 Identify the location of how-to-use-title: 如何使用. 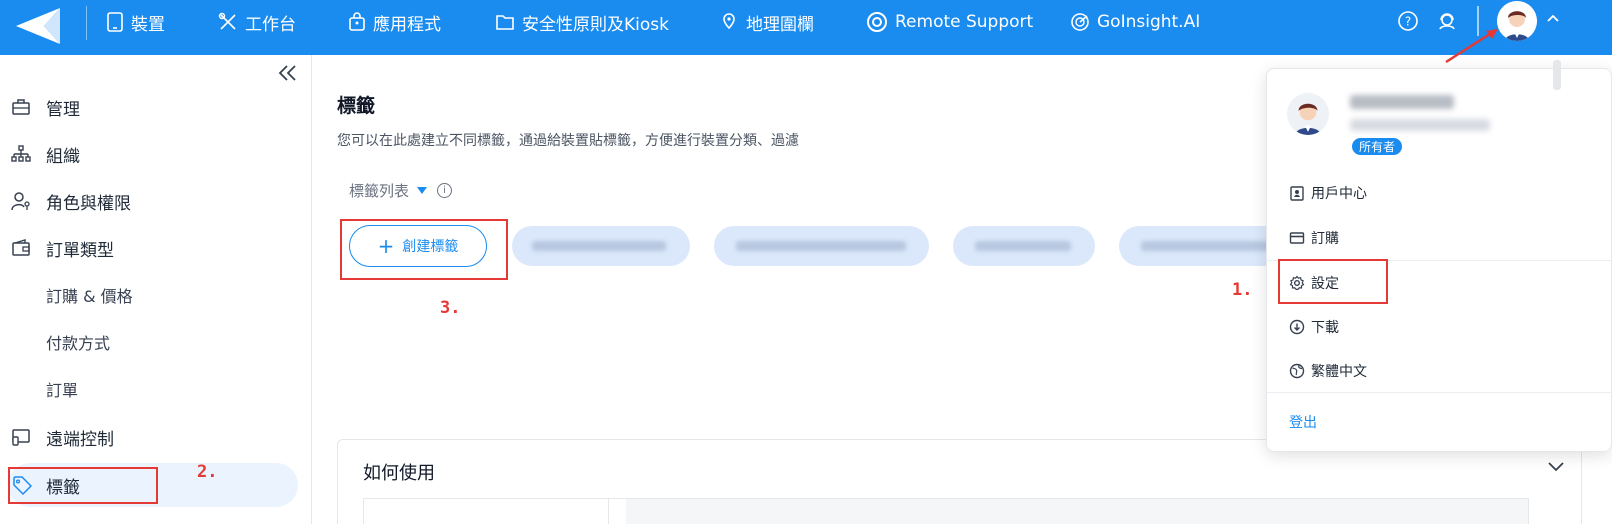
(399, 473).